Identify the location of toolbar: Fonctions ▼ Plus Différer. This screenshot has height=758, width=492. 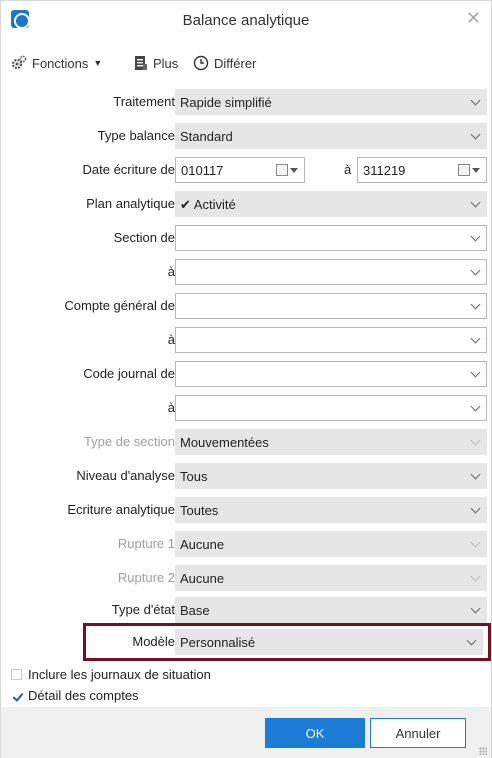
(246, 63).